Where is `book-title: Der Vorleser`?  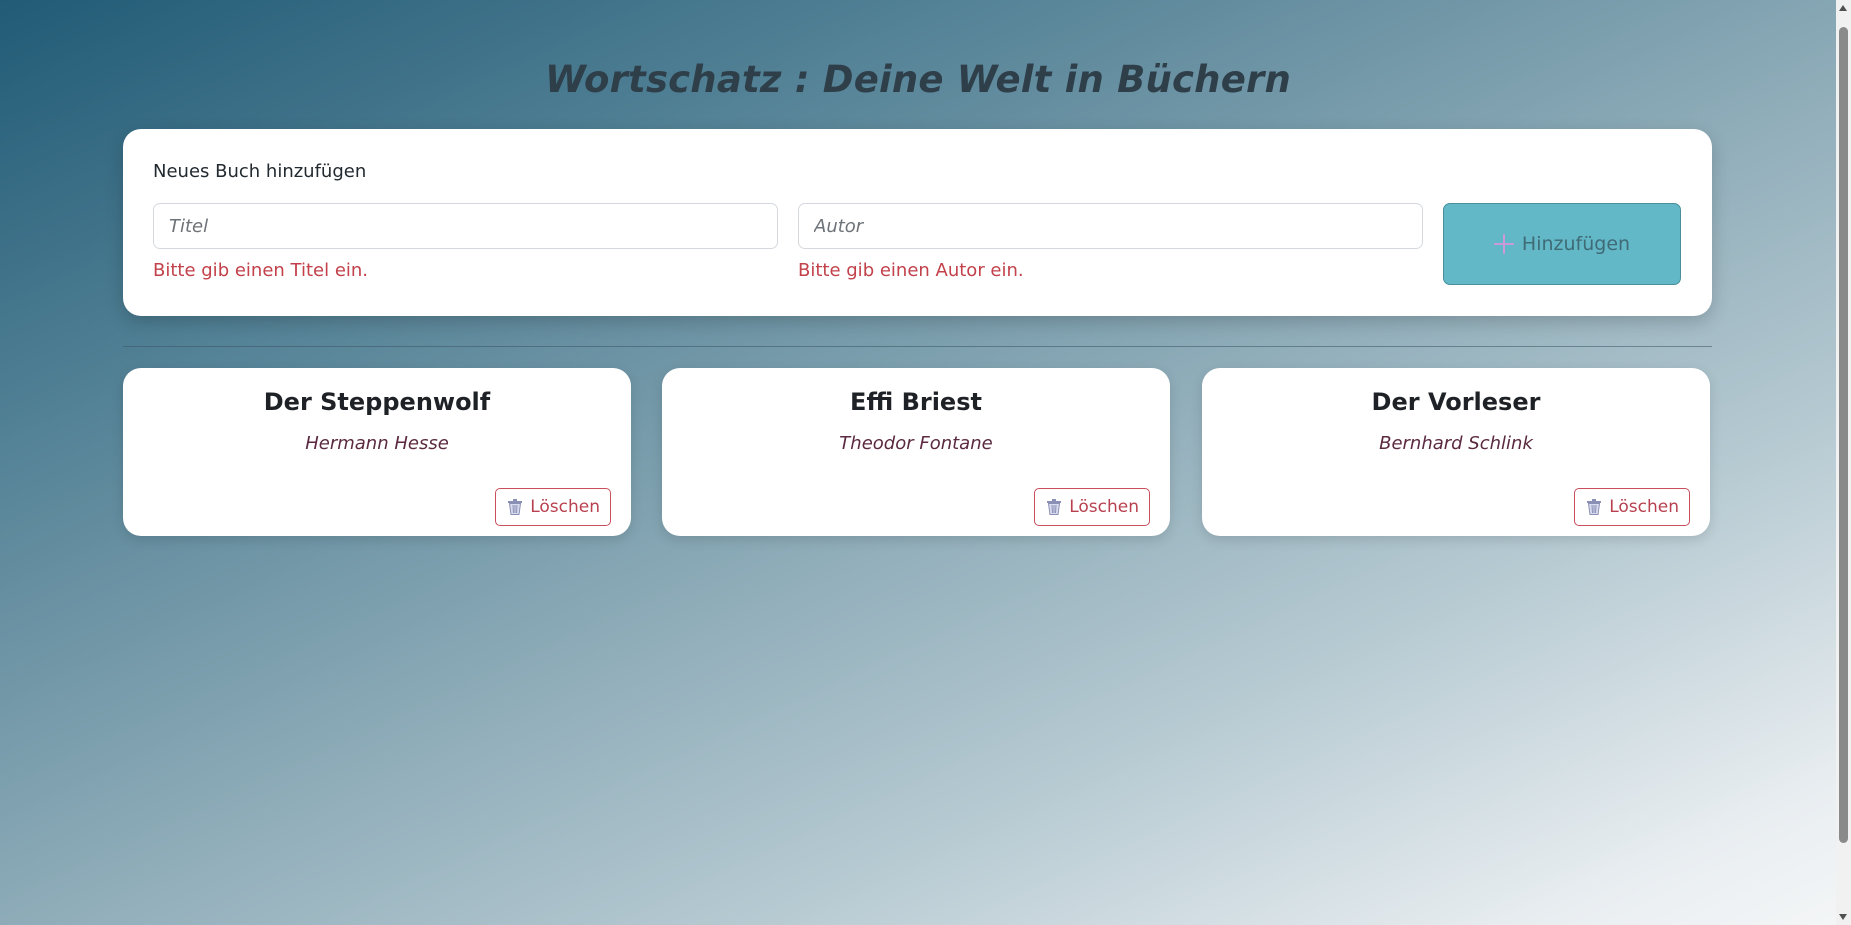 book-title: Der Vorleser is located at coordinates (1456, 402).